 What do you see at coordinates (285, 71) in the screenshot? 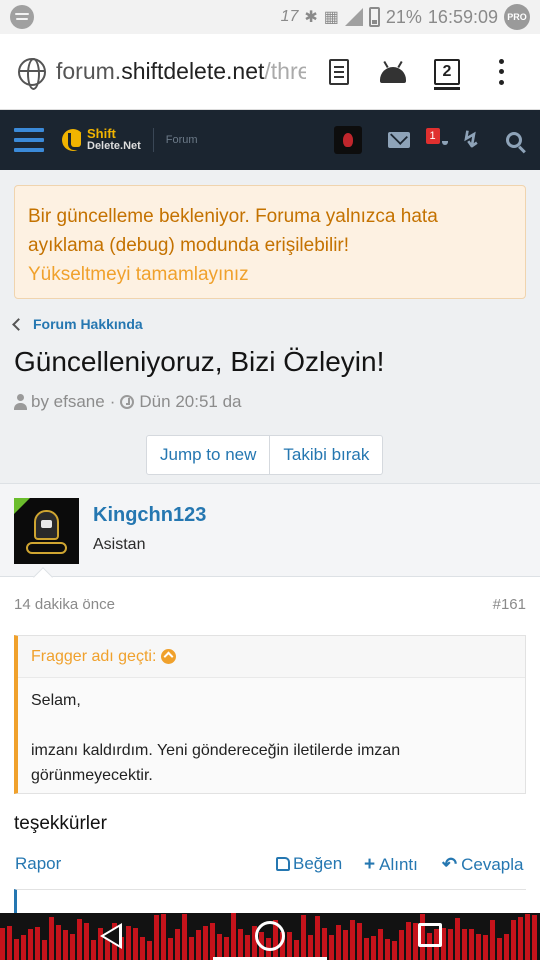
I see `url-path: /thre` at bounding box center [285, 71].